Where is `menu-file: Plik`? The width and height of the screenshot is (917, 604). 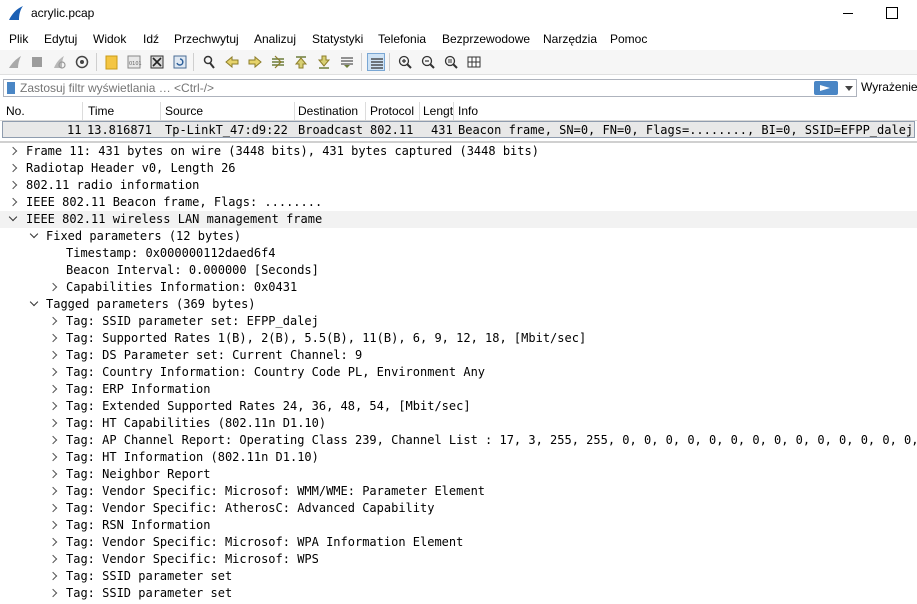
menu-file: Plik is located at coordinates (18, 39).